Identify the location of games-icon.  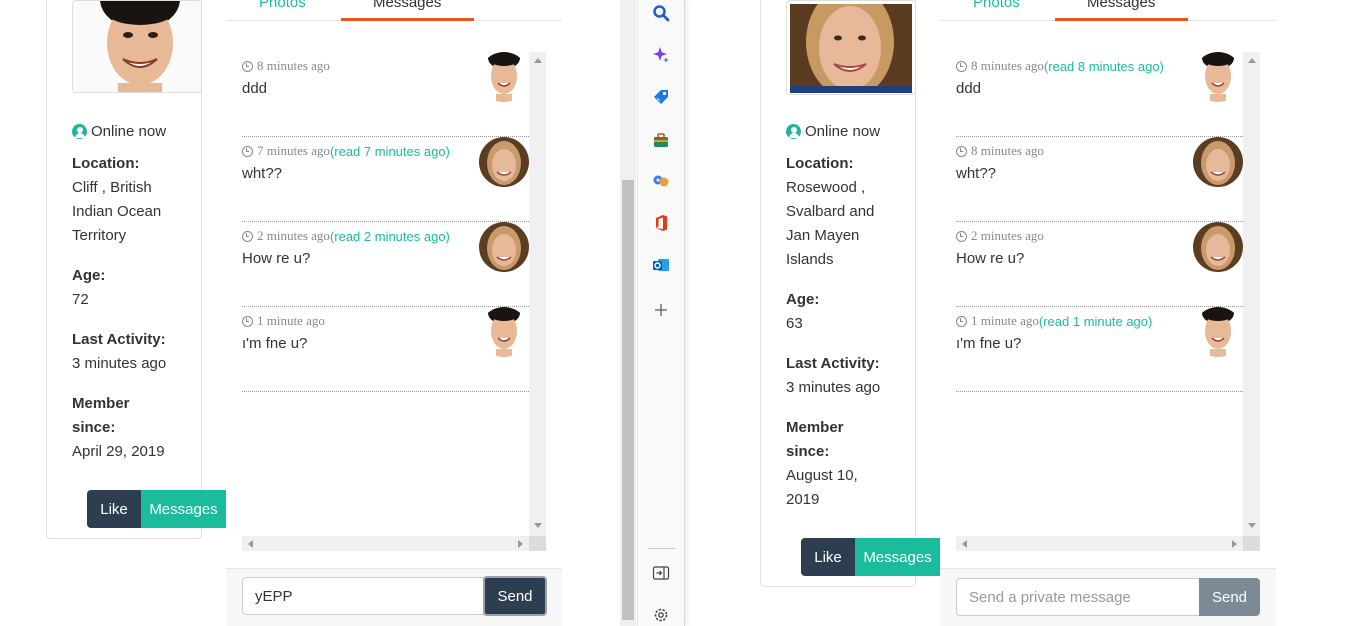
(661, 181).